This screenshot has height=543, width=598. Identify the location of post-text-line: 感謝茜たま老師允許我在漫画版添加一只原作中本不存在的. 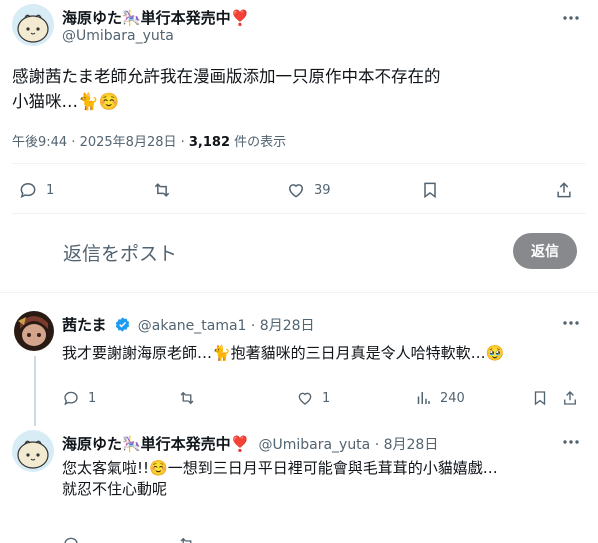
(226, 76).